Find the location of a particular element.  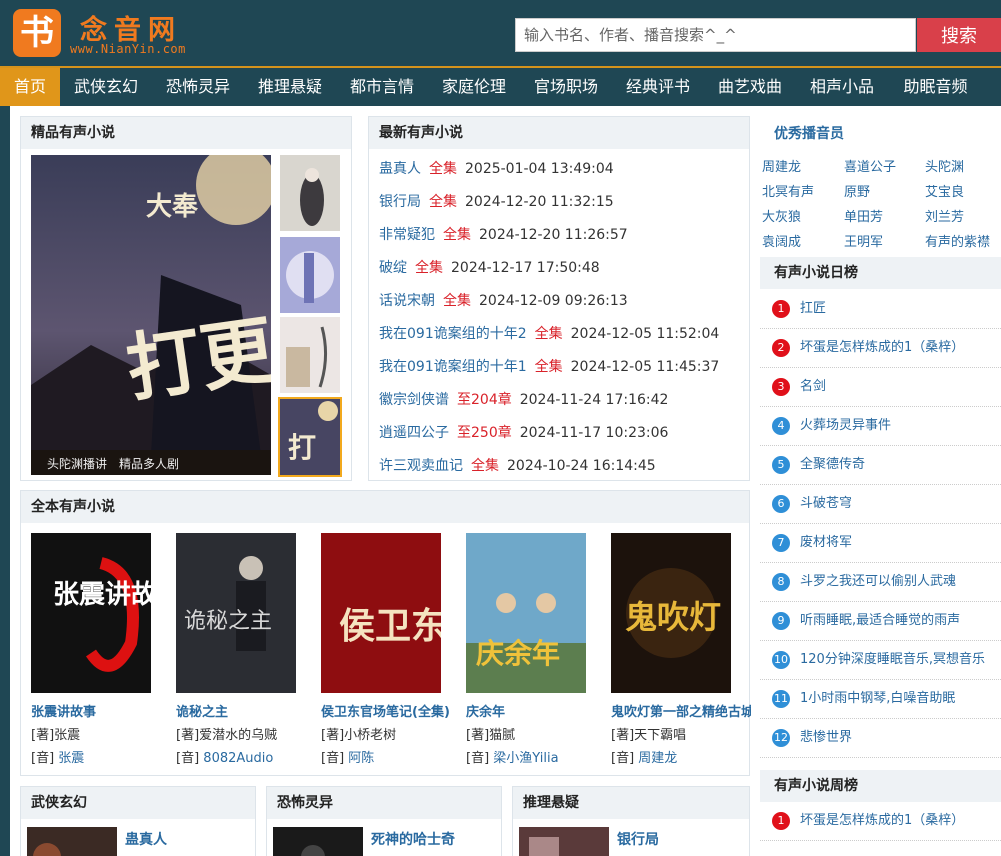

complete-item: 庆余年 庆余年 [著]猫腻 [音] 梁小渔Yilia is located at coordinates (536, 649).